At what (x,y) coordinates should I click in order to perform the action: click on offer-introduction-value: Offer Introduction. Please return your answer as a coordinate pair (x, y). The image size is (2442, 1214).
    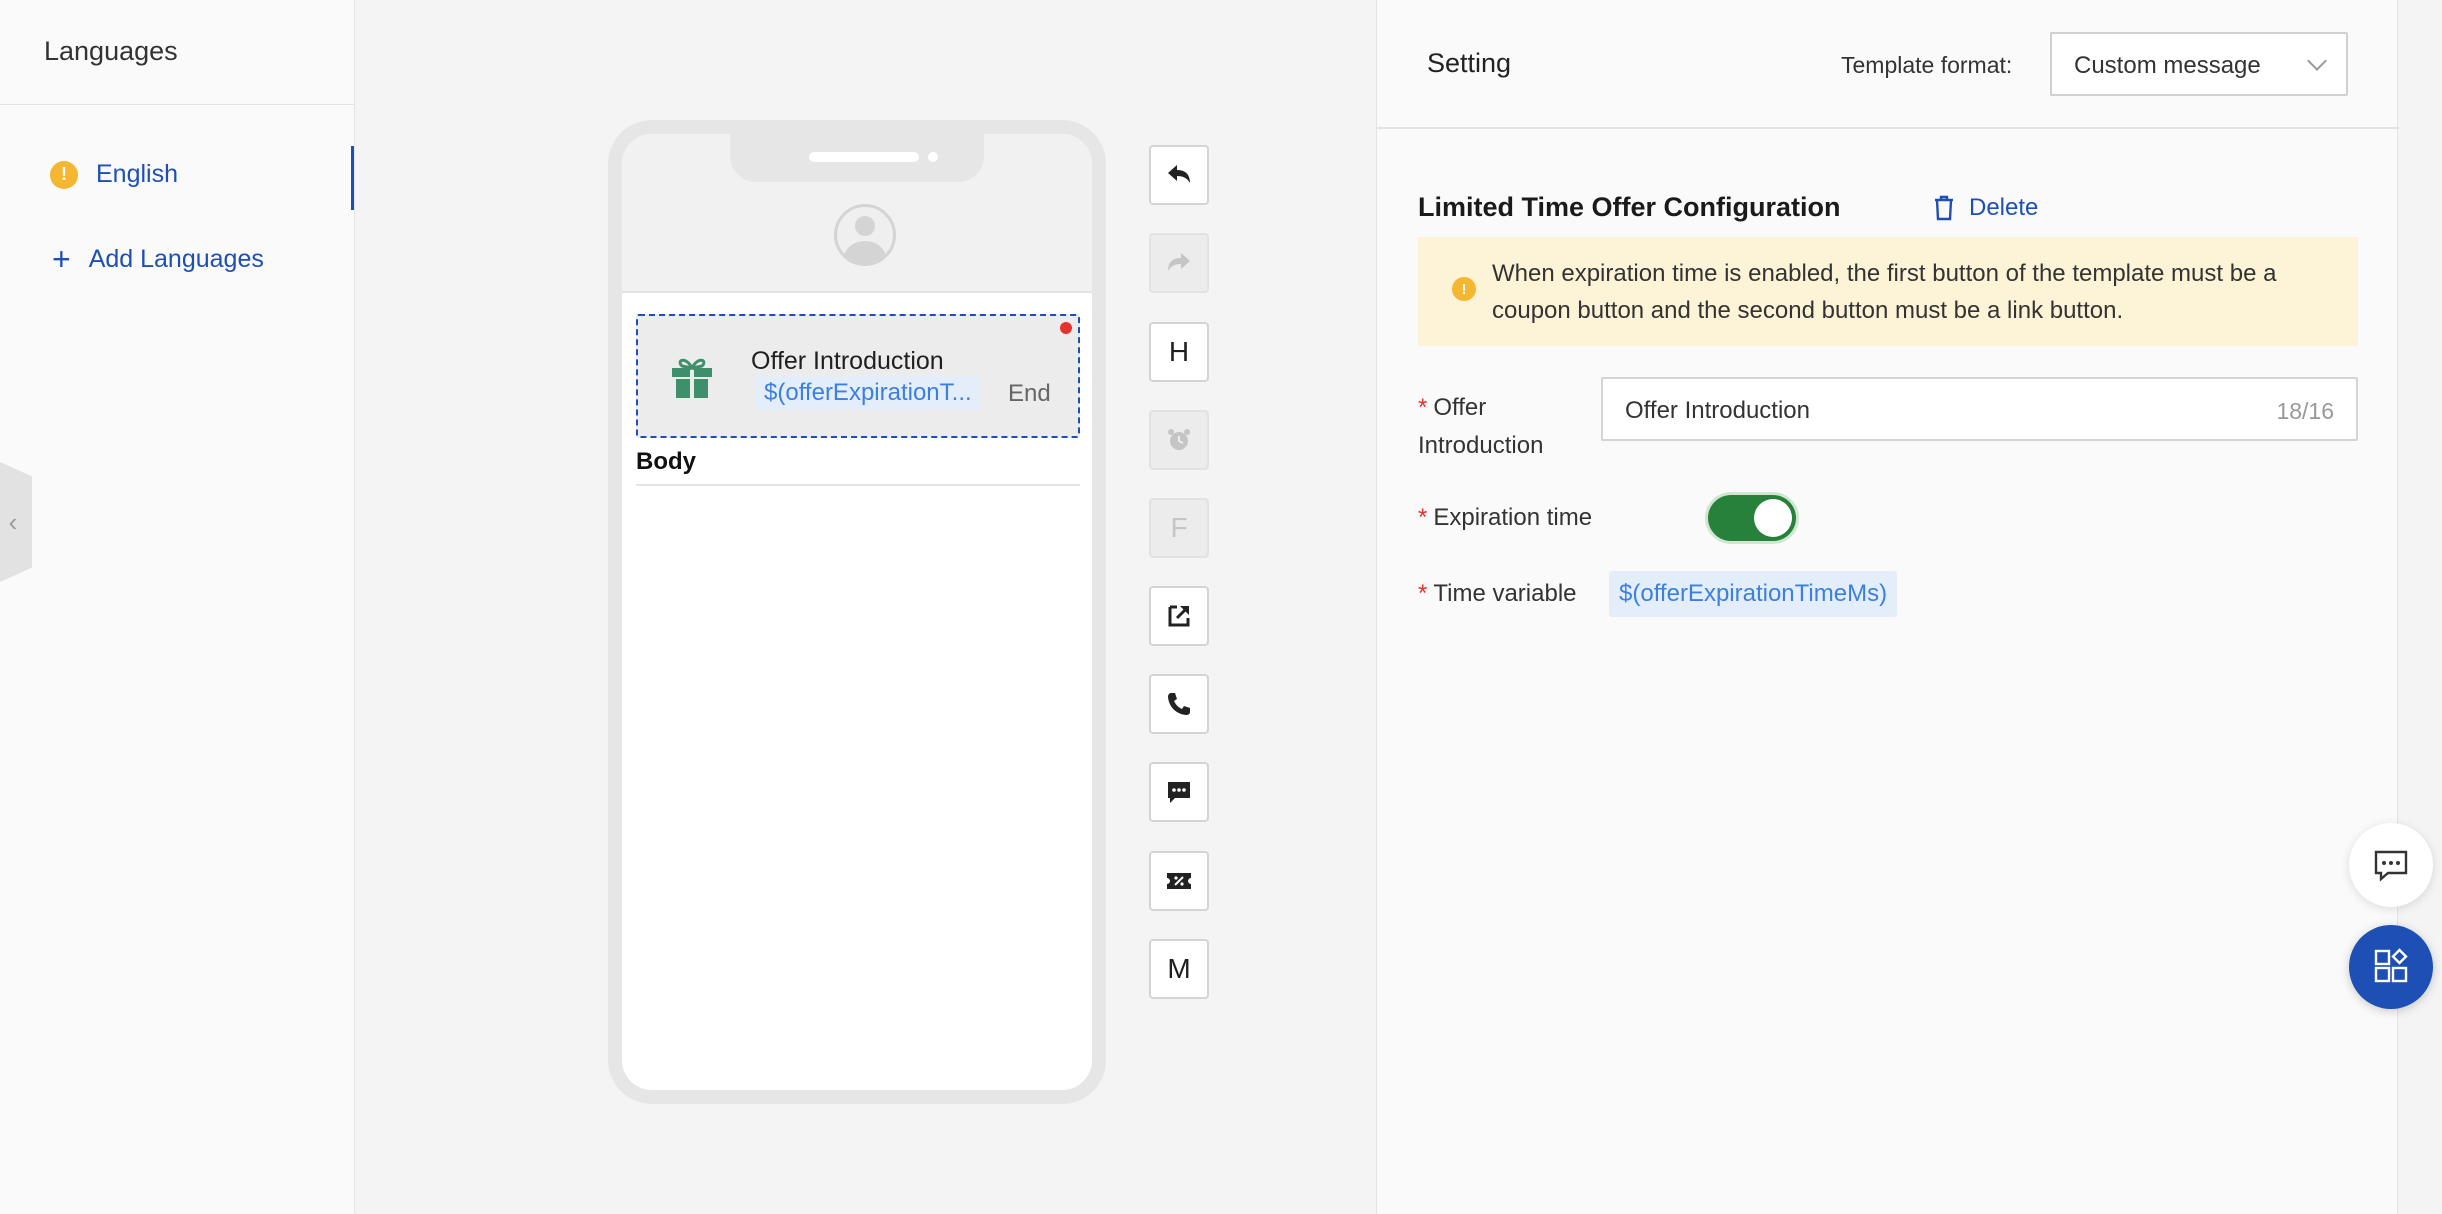
    Looking at the image, I should click on (1717, 410).